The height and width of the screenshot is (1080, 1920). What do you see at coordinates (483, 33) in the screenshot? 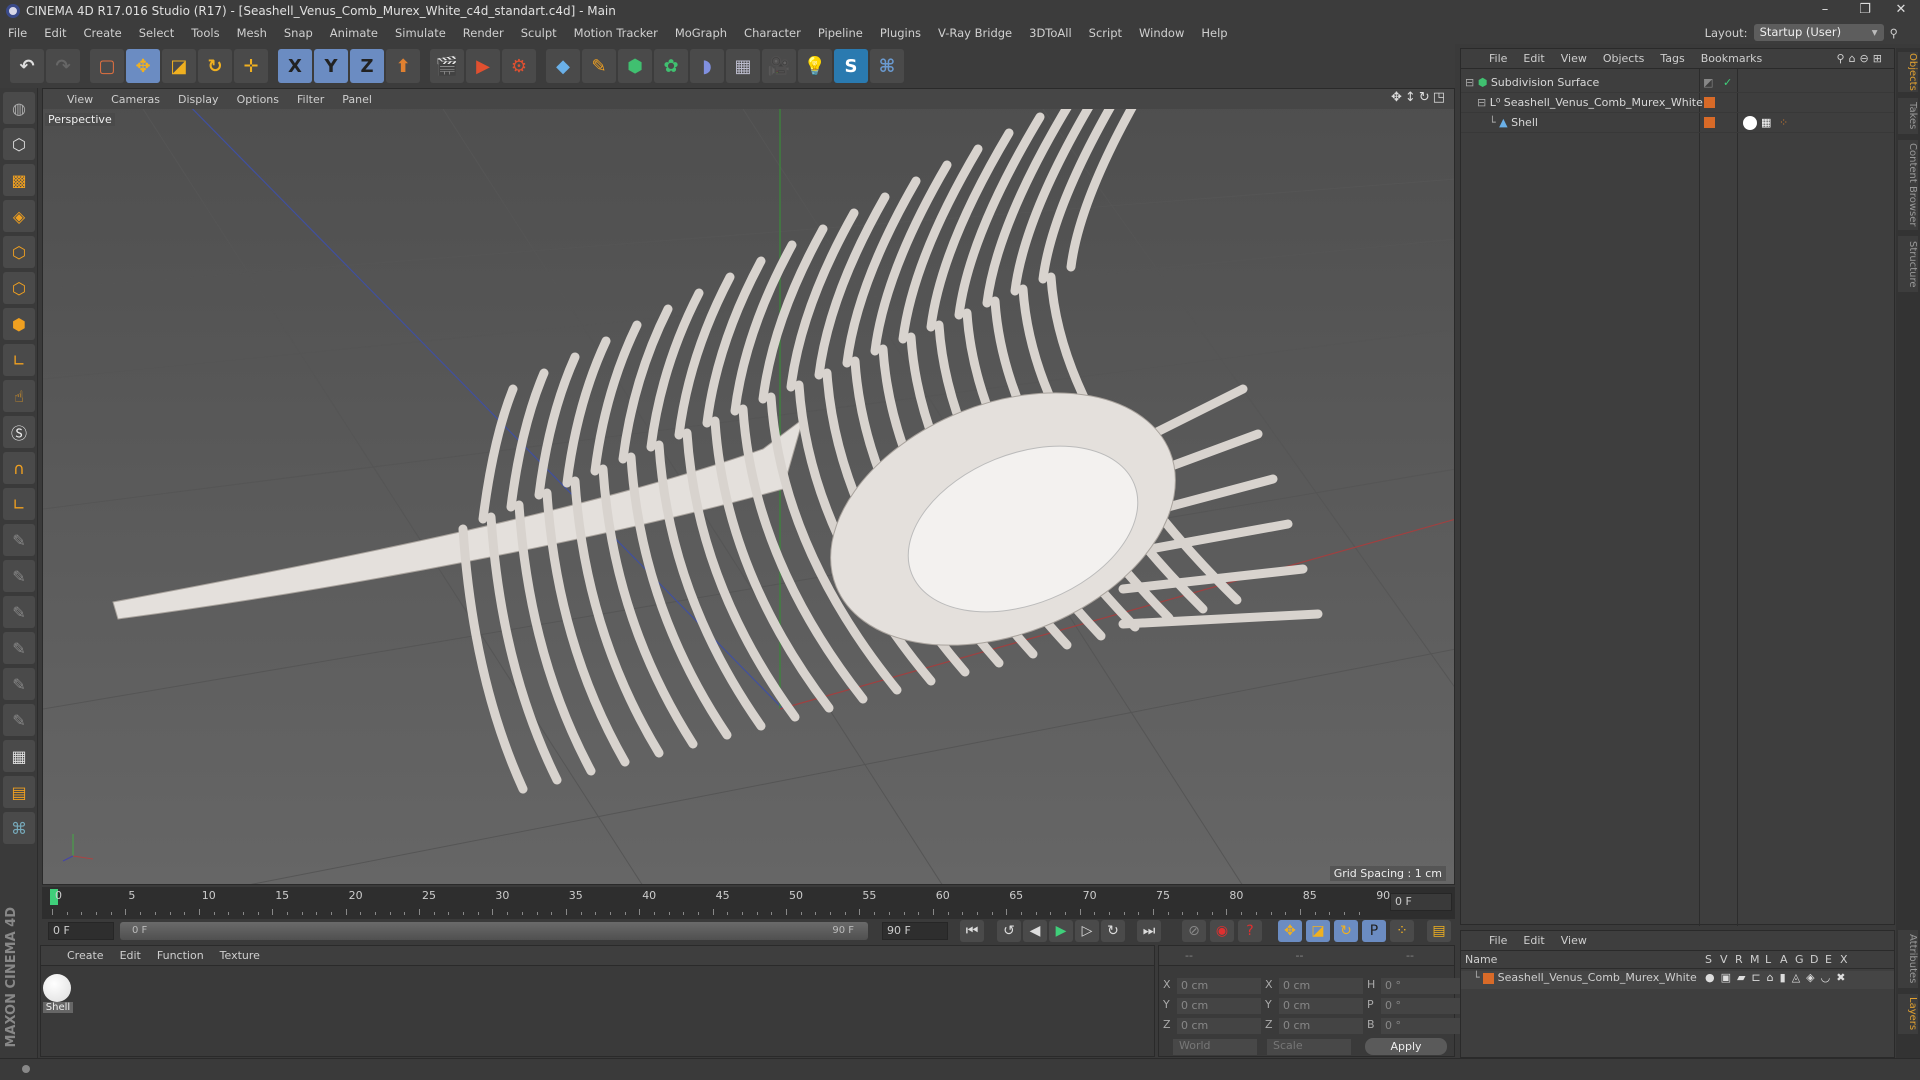
I see `menu-render: Render` at bounding box center [483, 33].